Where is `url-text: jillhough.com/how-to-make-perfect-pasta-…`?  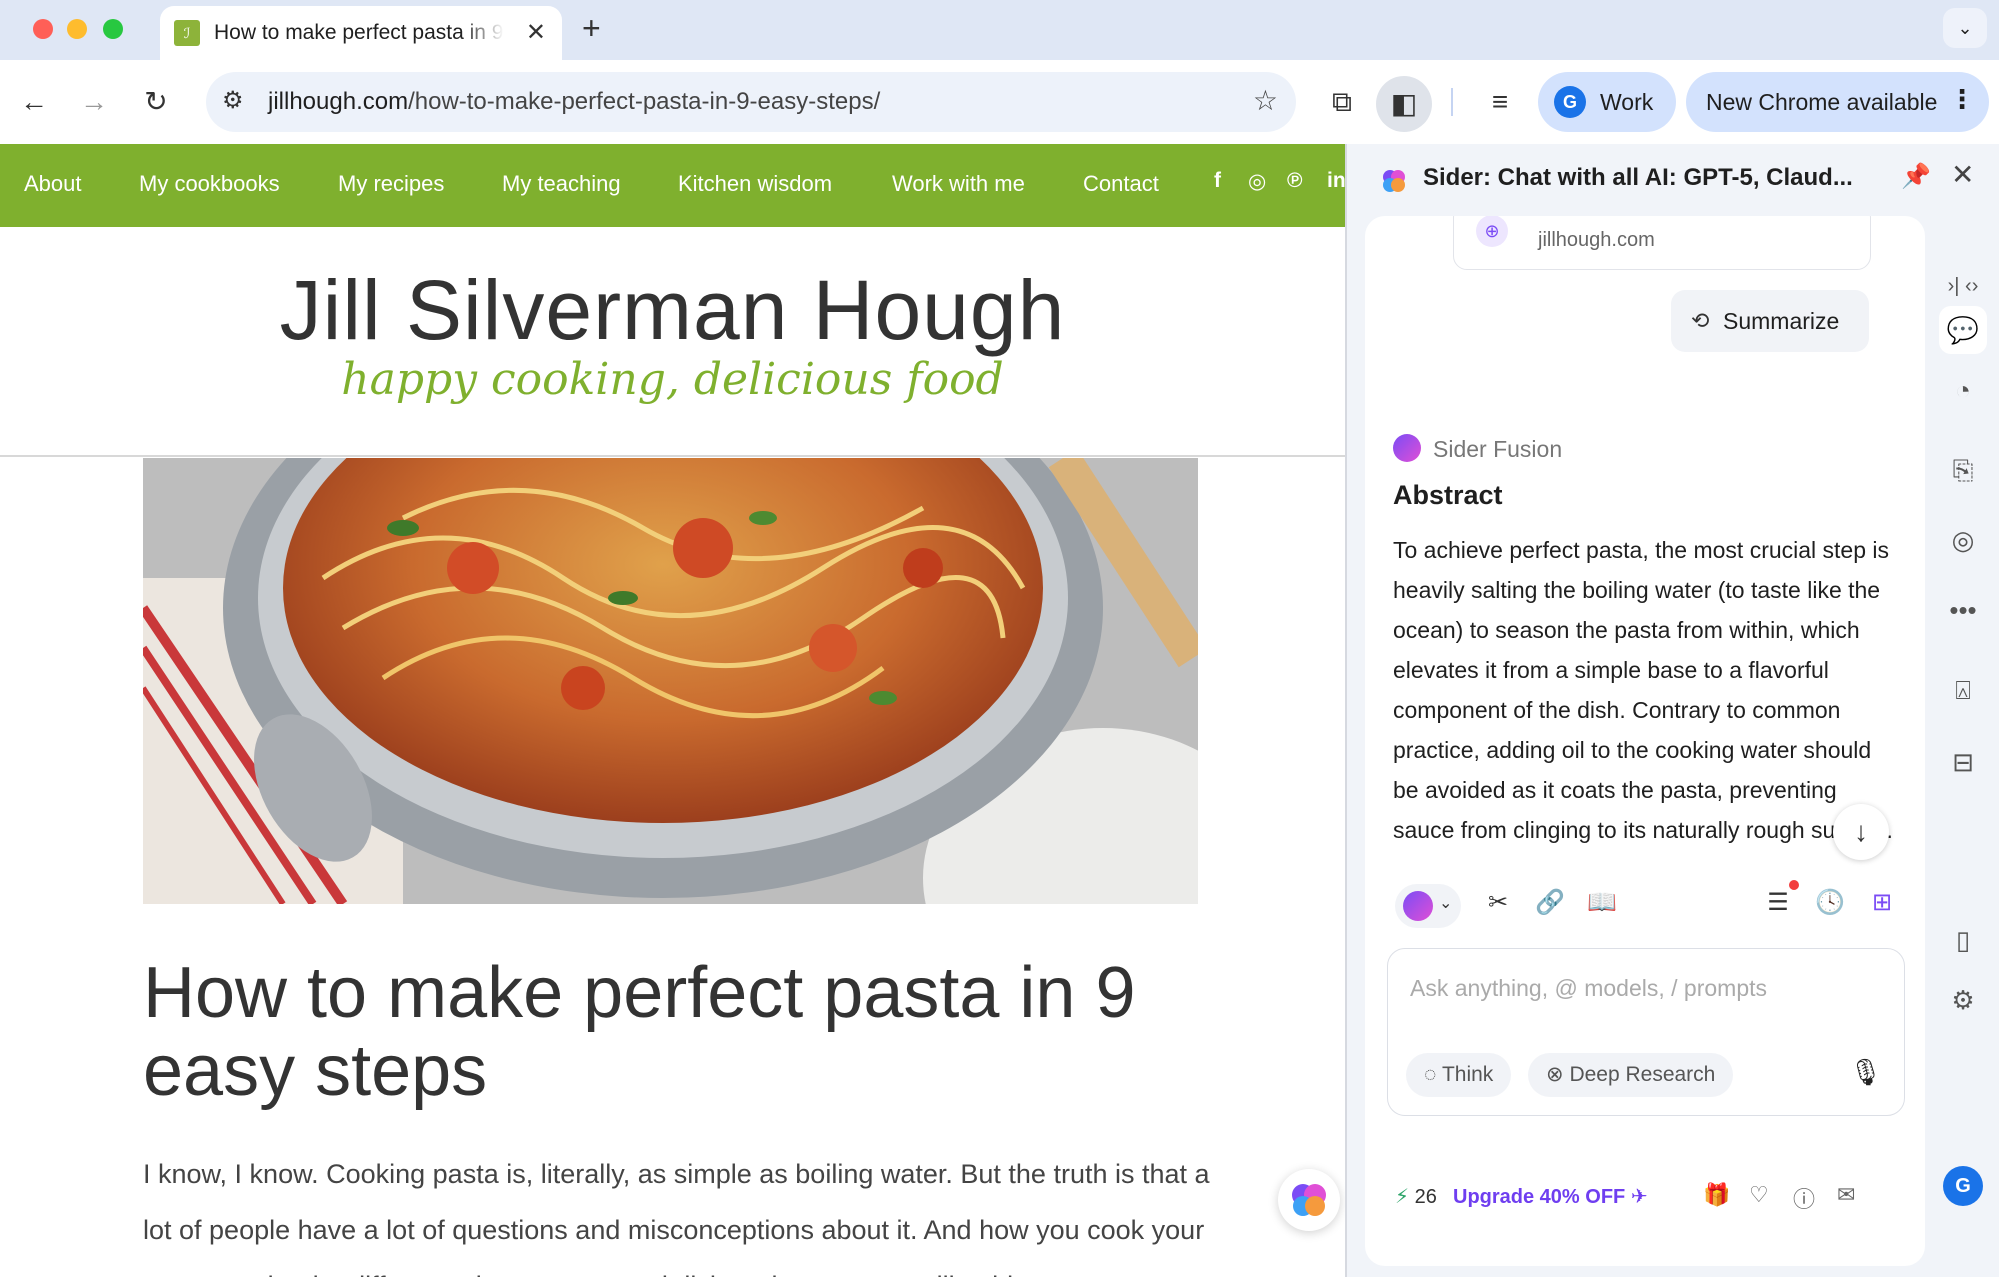 url-text: jillhough.com/how-to-make-perfect-pasta-… is located at coordinates (574, 102).